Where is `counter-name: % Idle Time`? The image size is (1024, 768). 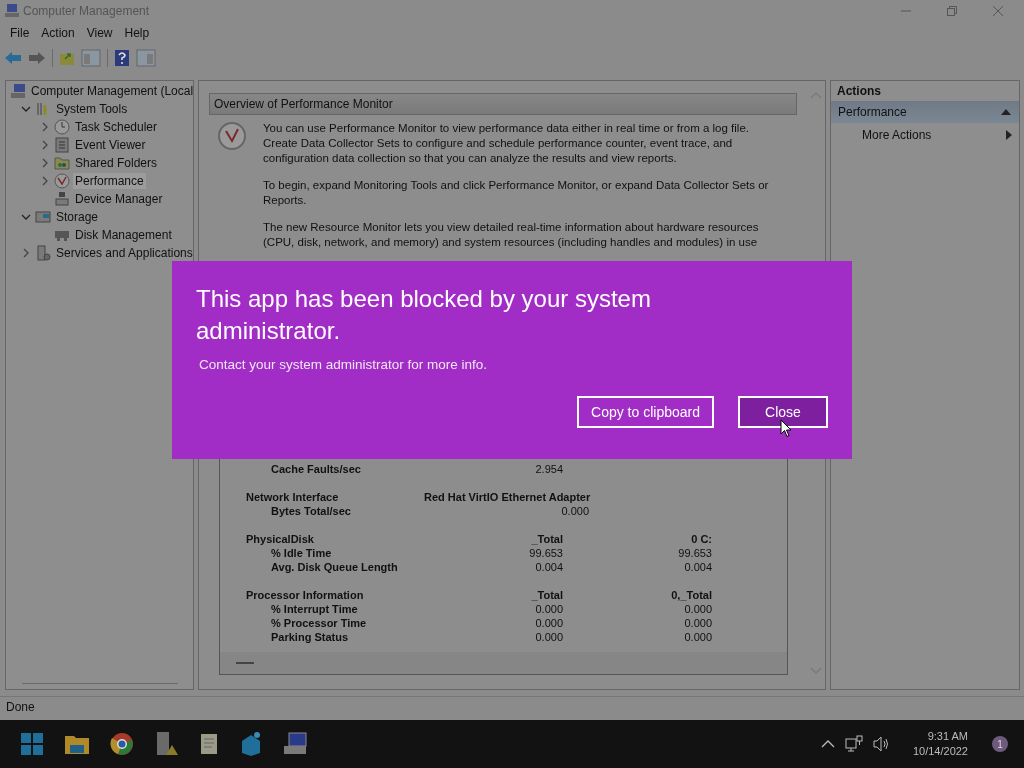
counter-name: % Idle Time is located at coordinates (301, 553).